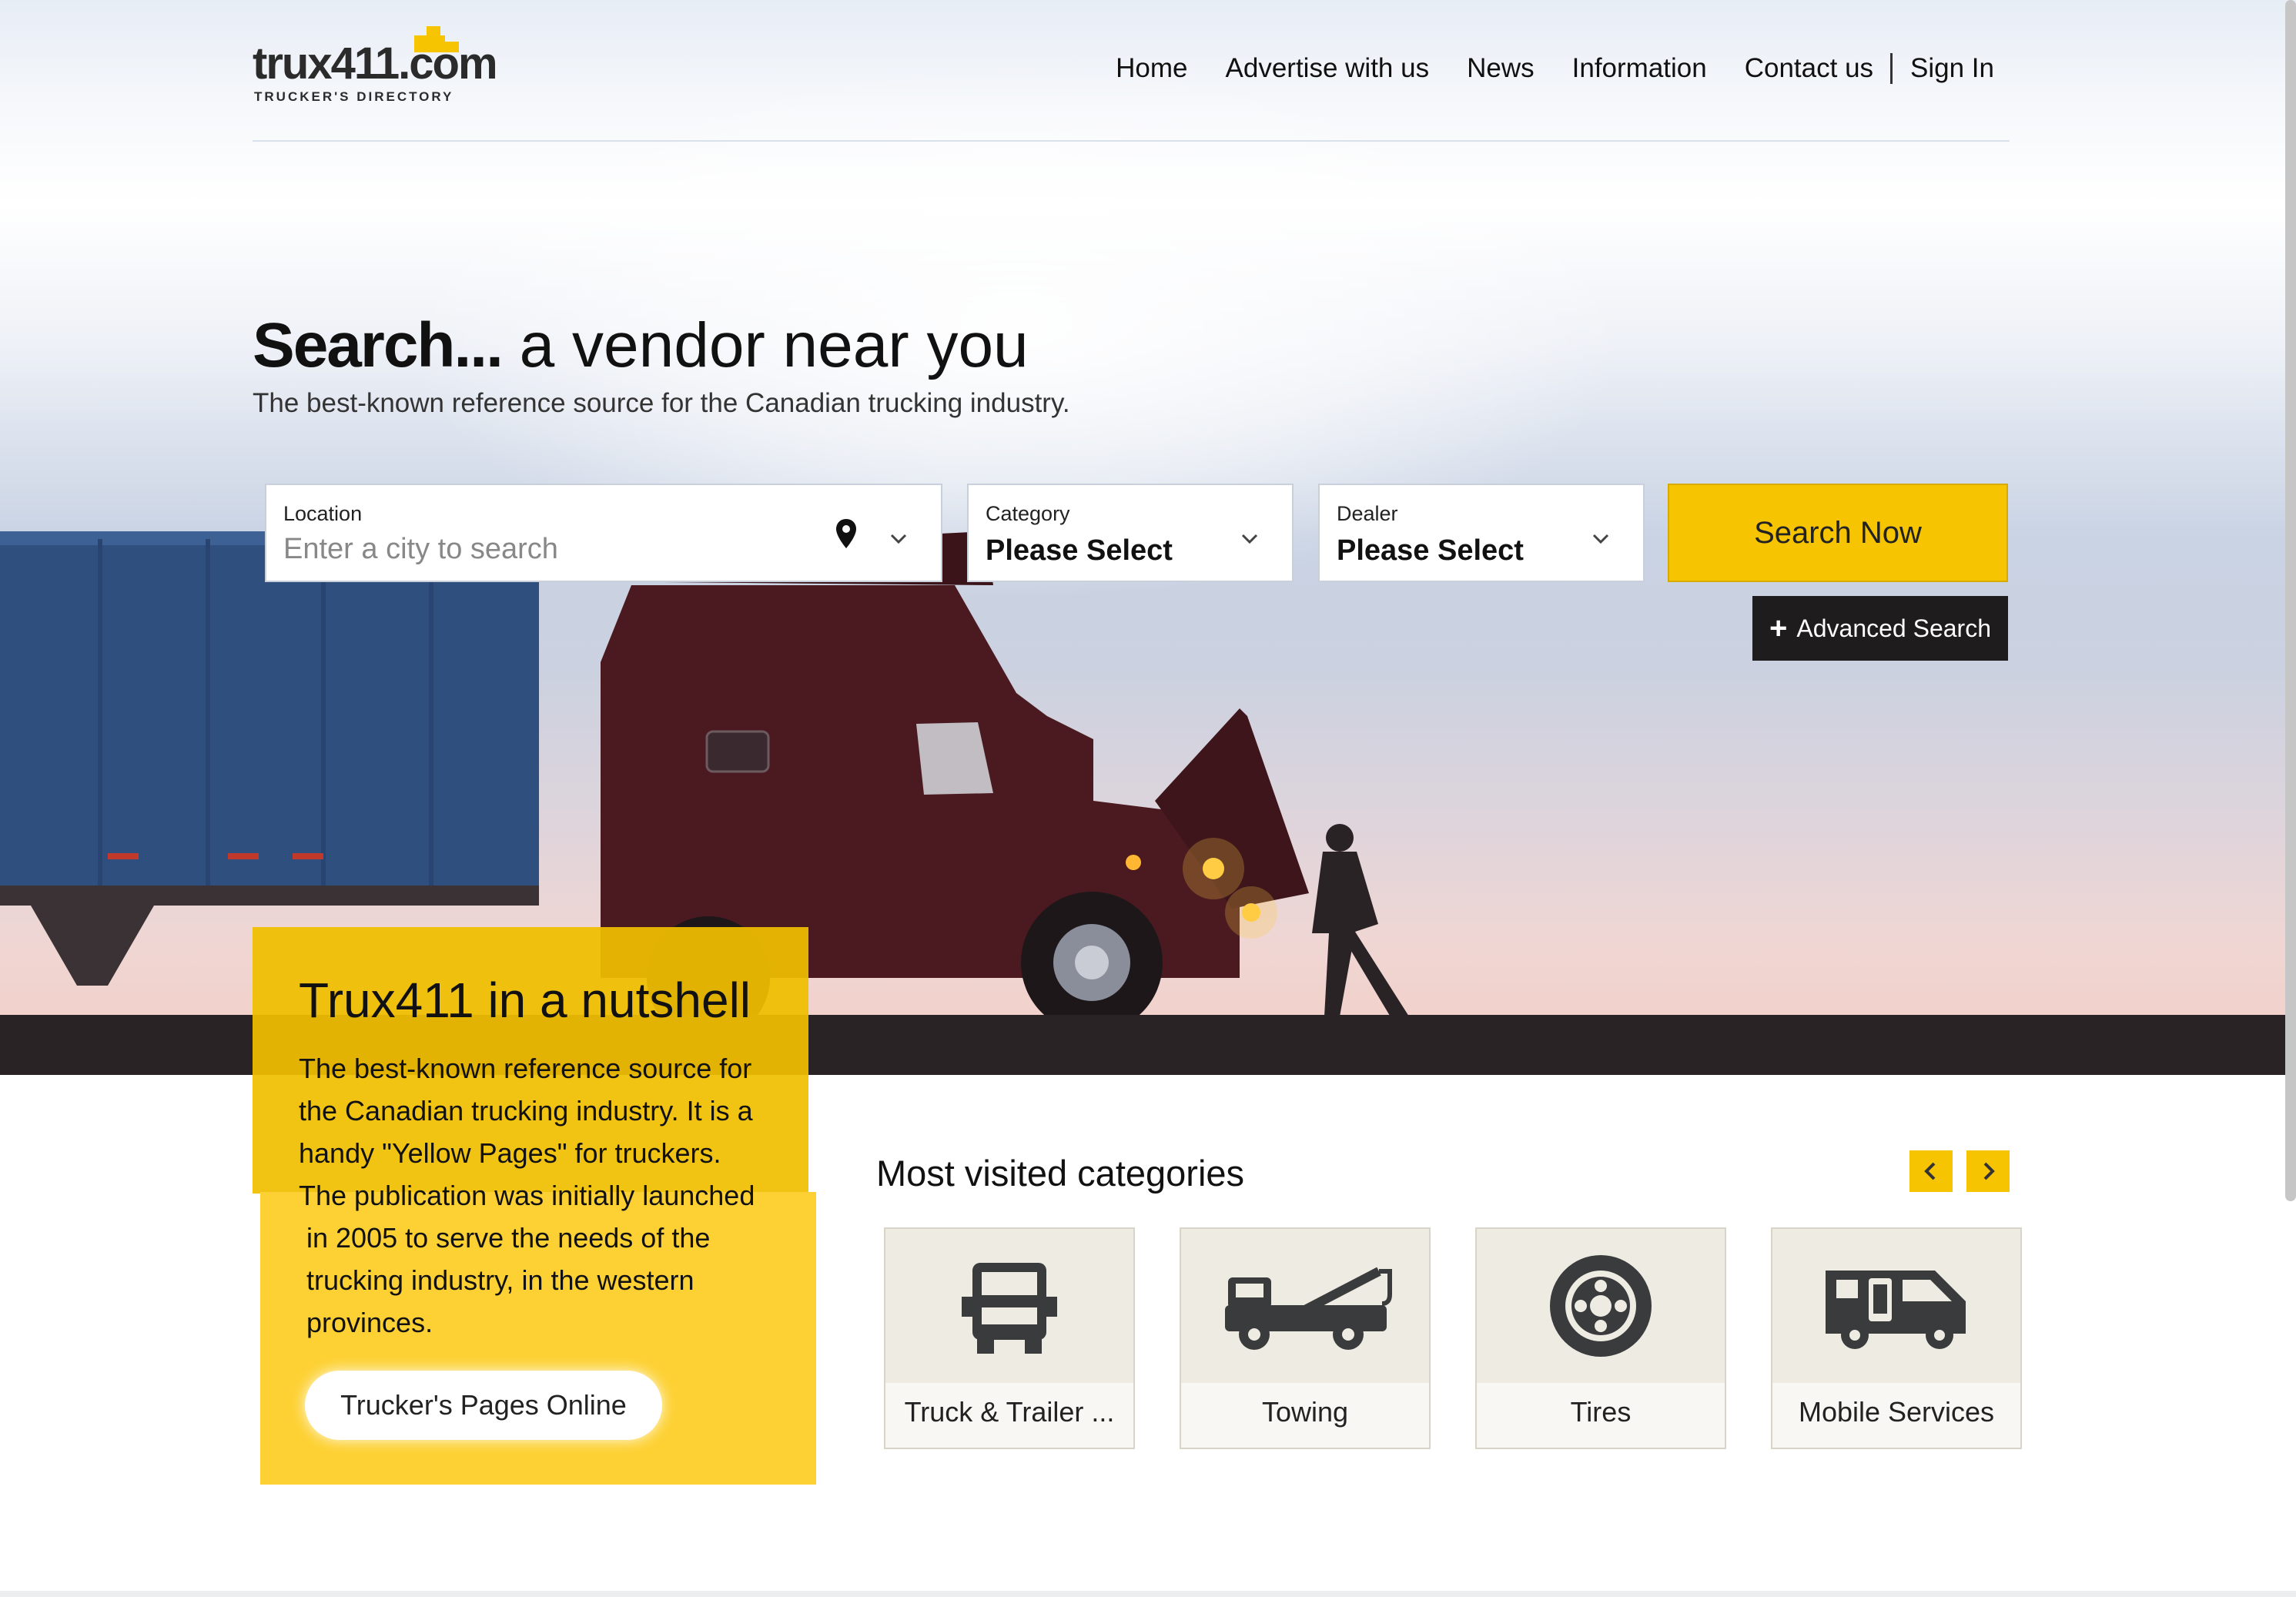 The width and height of the screenshot is (2296, 1597). I want to click on category-select: Category Please Select, so click(1130, 533).